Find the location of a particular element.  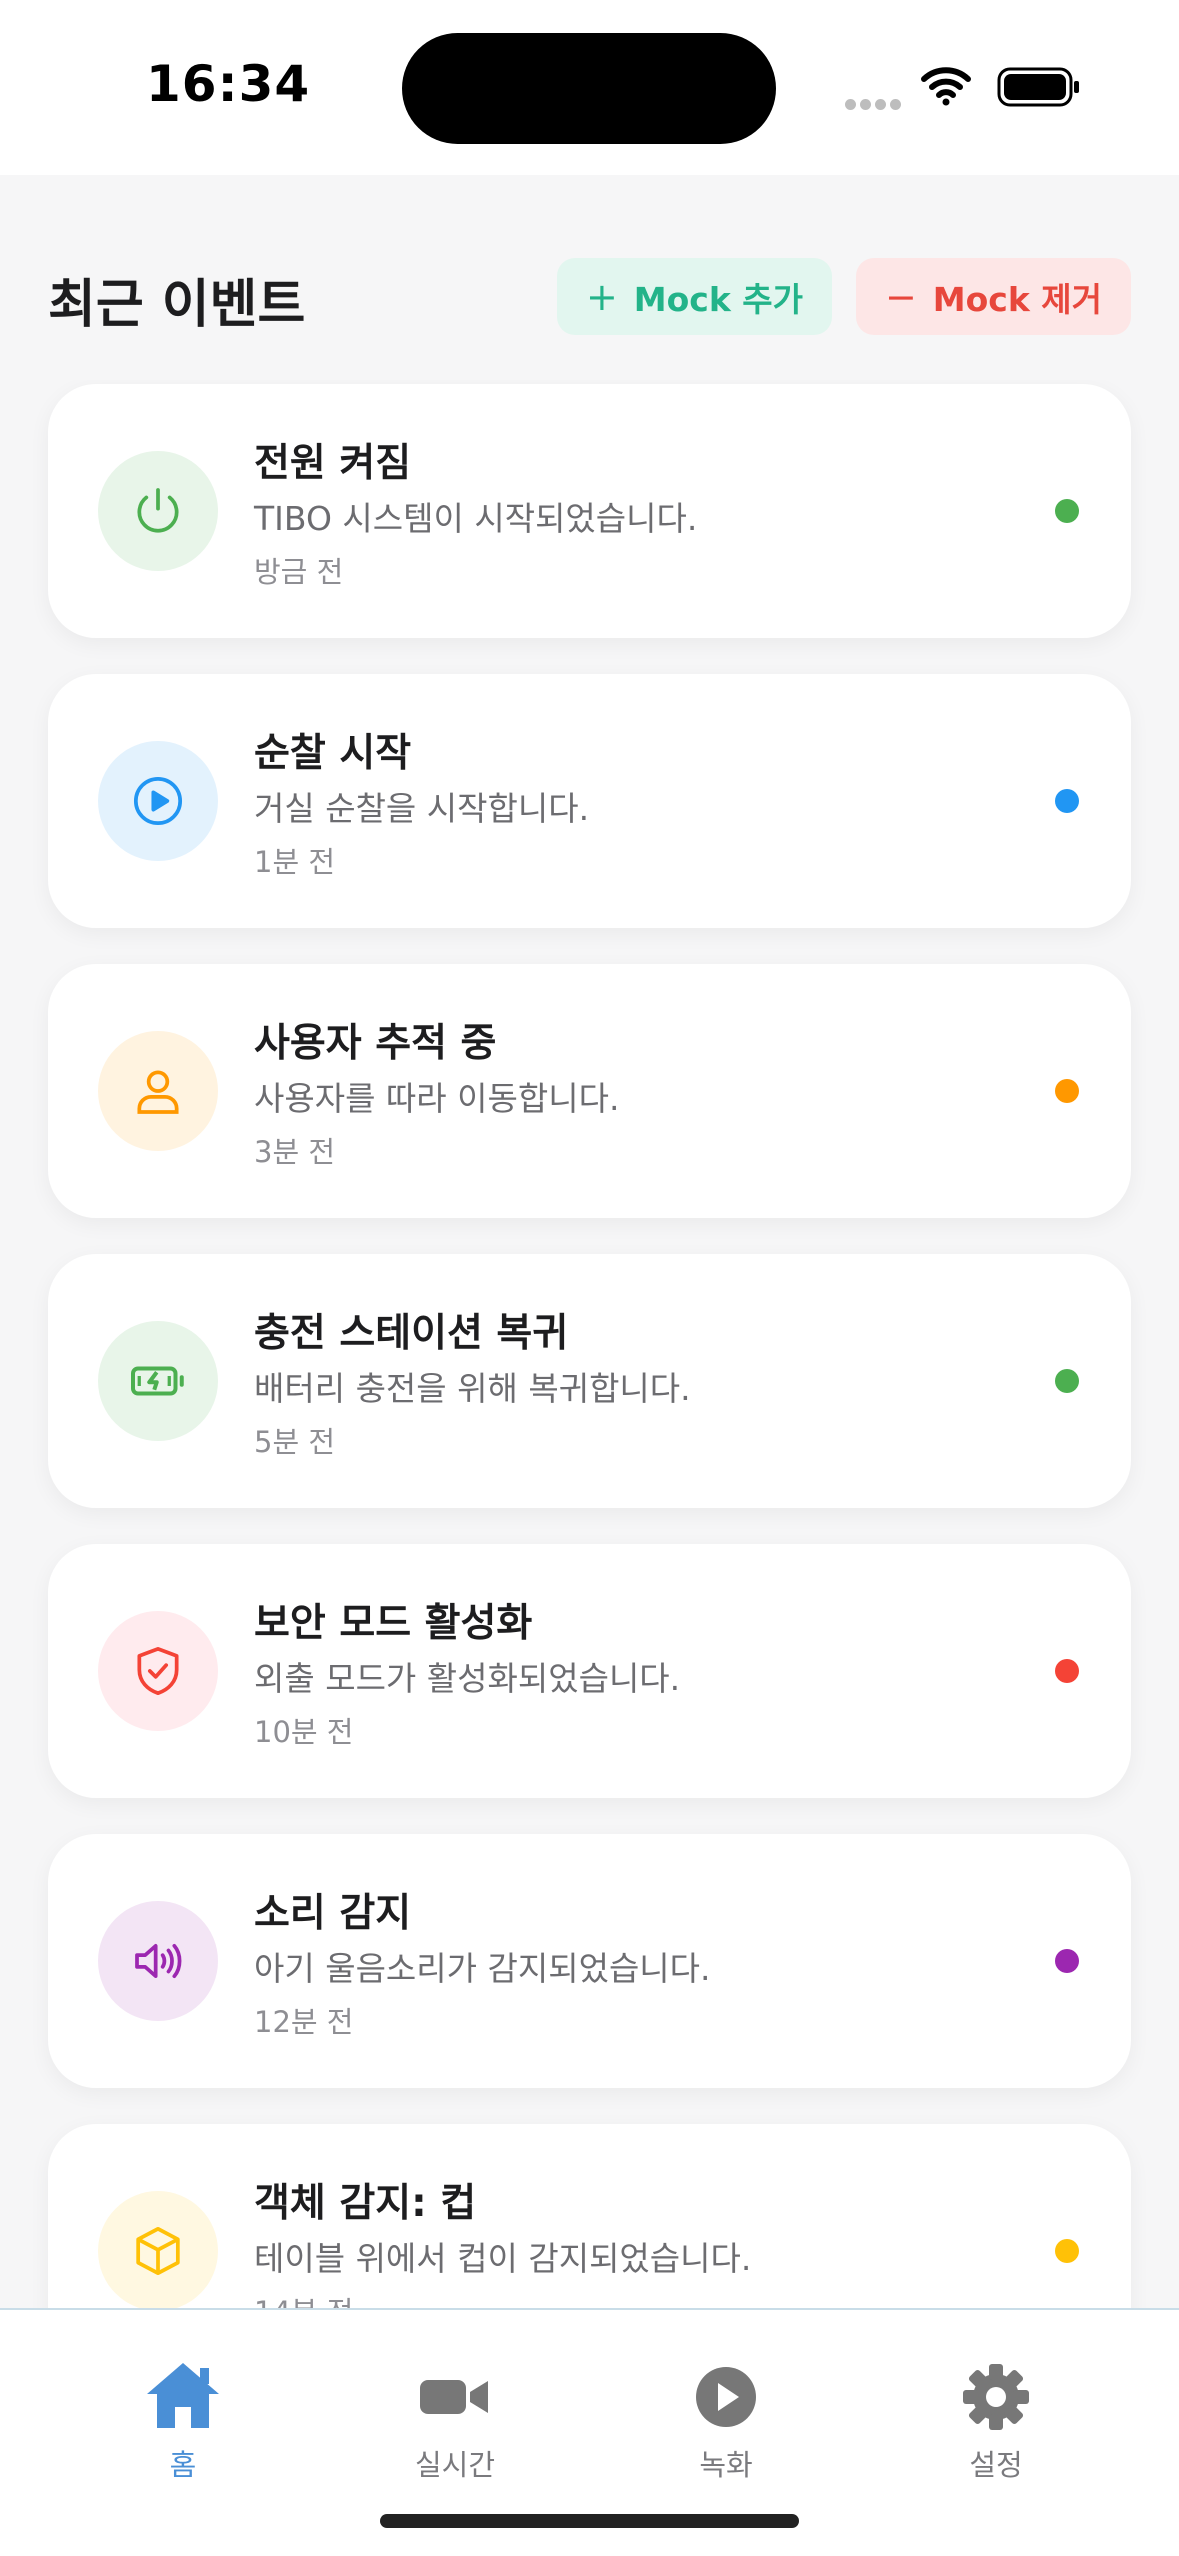

event-title: 전원 켜짐 is located at coordinates (333, 463).